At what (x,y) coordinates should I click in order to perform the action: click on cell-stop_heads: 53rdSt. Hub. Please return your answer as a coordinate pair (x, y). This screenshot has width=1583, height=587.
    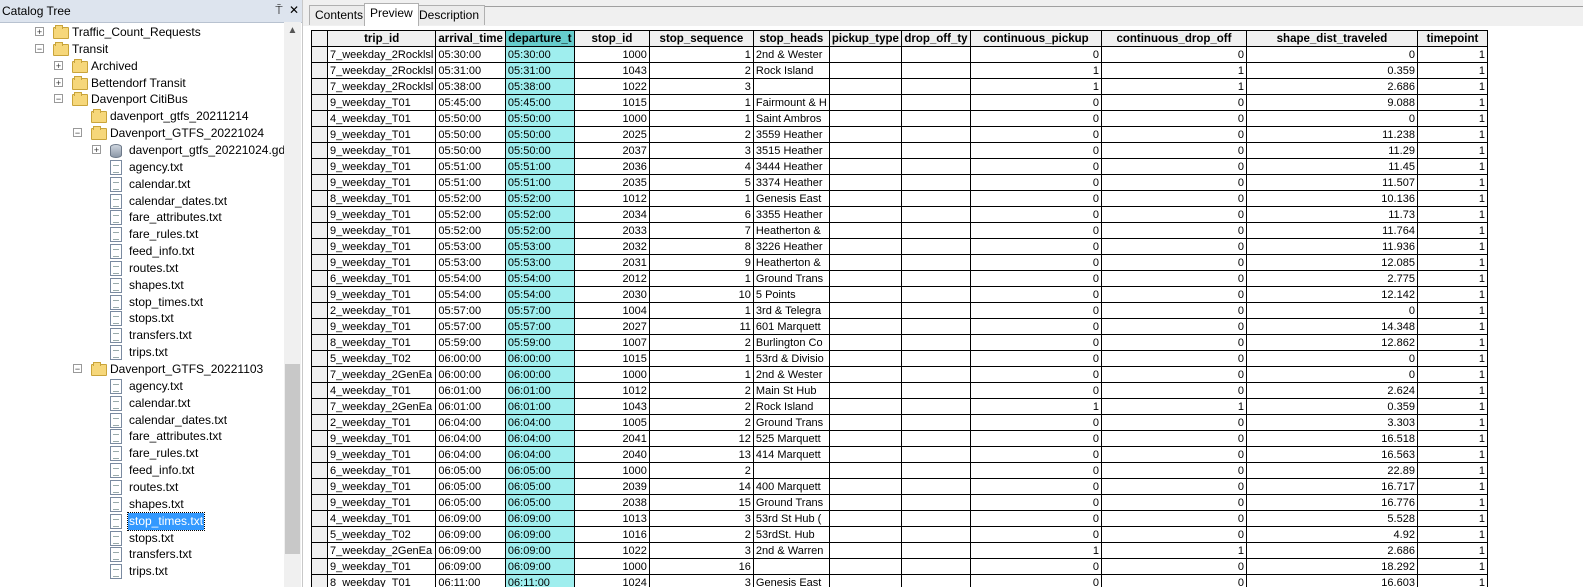
    Looking at the image, I should click on (791, 534).